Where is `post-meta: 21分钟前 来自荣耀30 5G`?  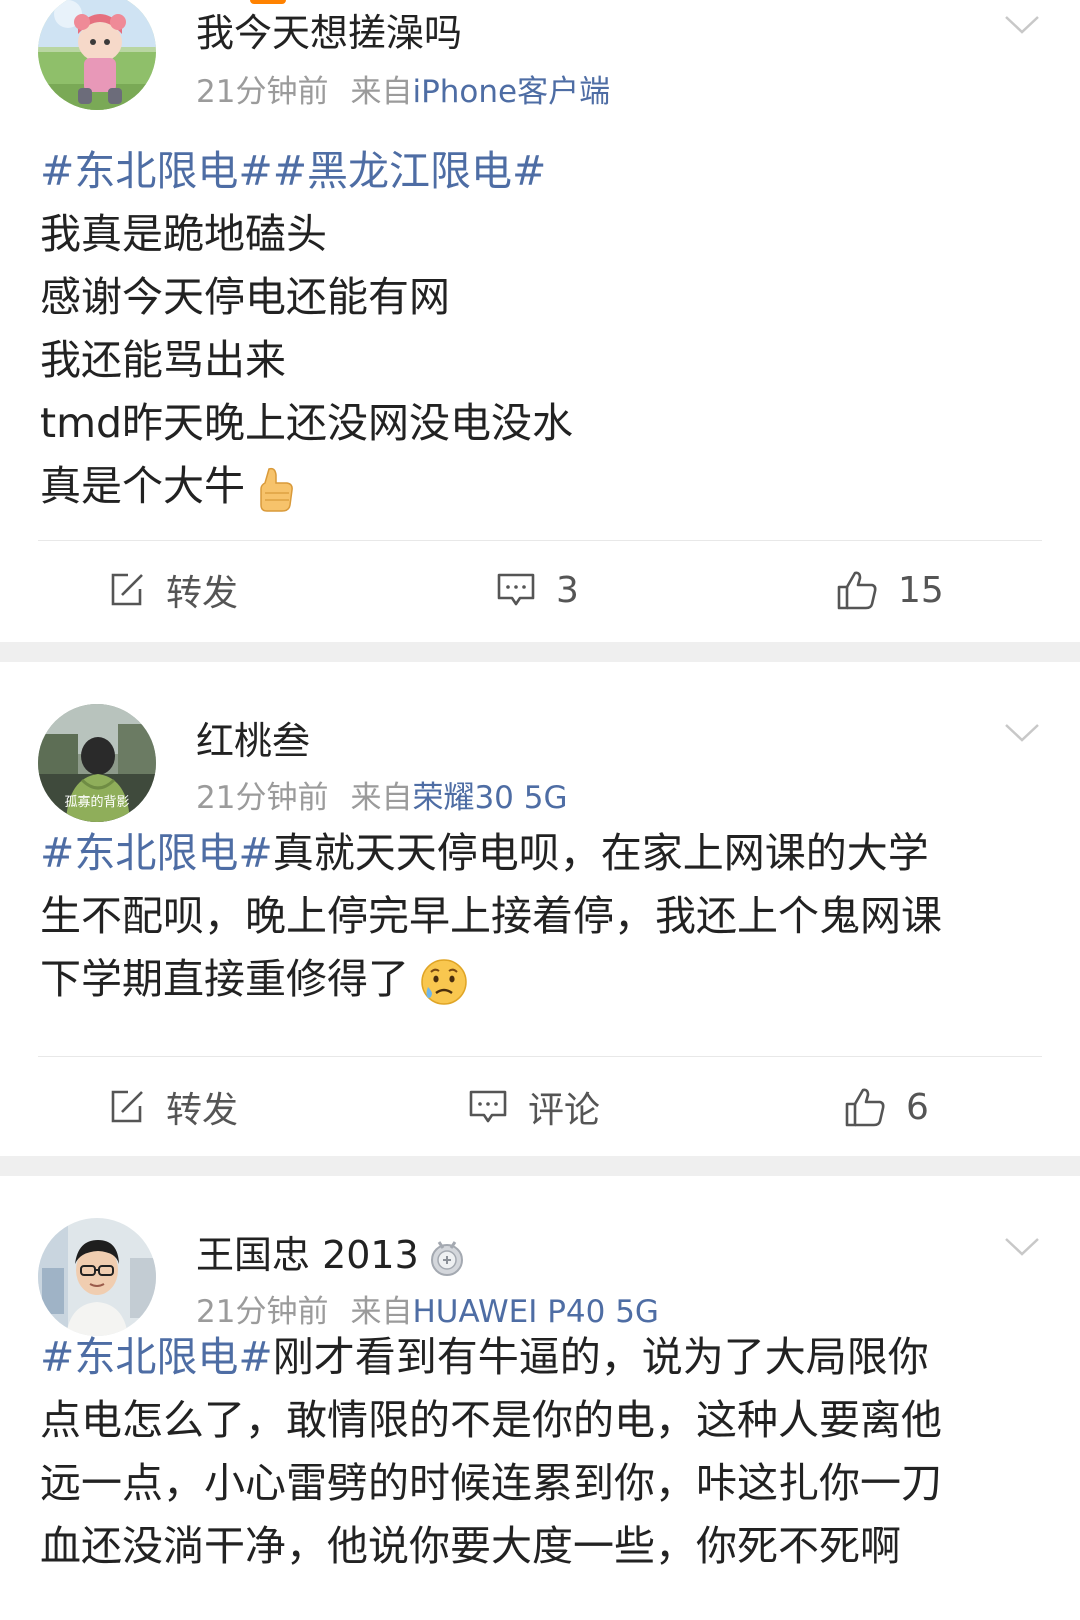
post-meta: 21分钟前 来自荣耀30 5G is located at coordinates (382, 798).